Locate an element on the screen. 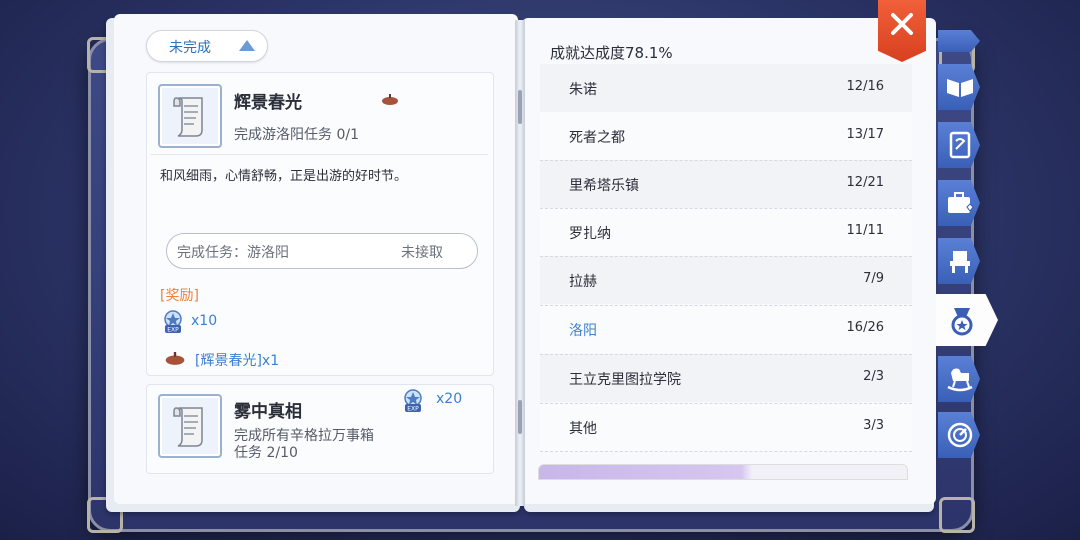  region-name: 里希塔乐镇 is located at coordinates (604, 186).